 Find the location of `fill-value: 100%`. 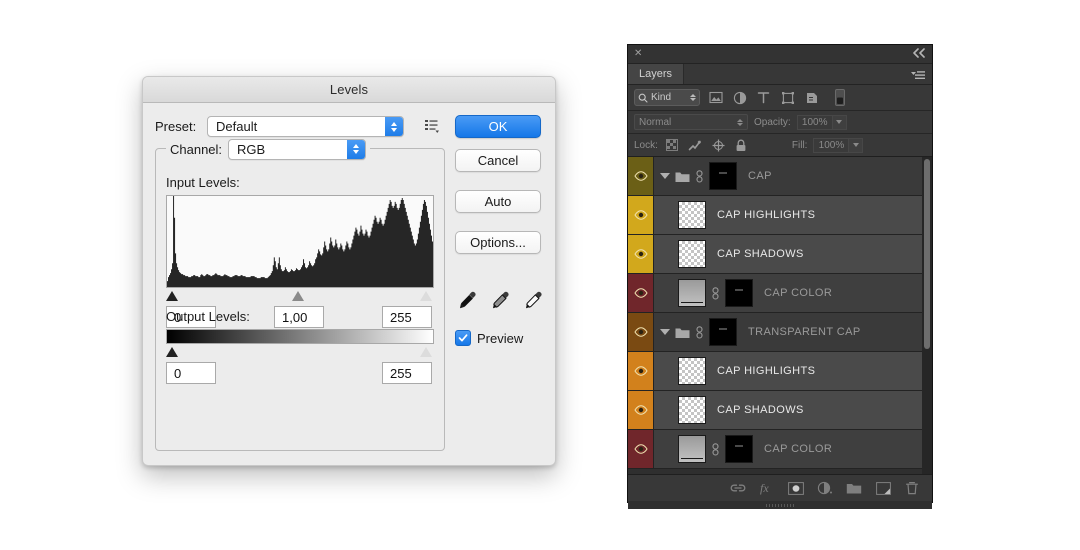

fill-value: 100% is located at coordinates (831, 145).